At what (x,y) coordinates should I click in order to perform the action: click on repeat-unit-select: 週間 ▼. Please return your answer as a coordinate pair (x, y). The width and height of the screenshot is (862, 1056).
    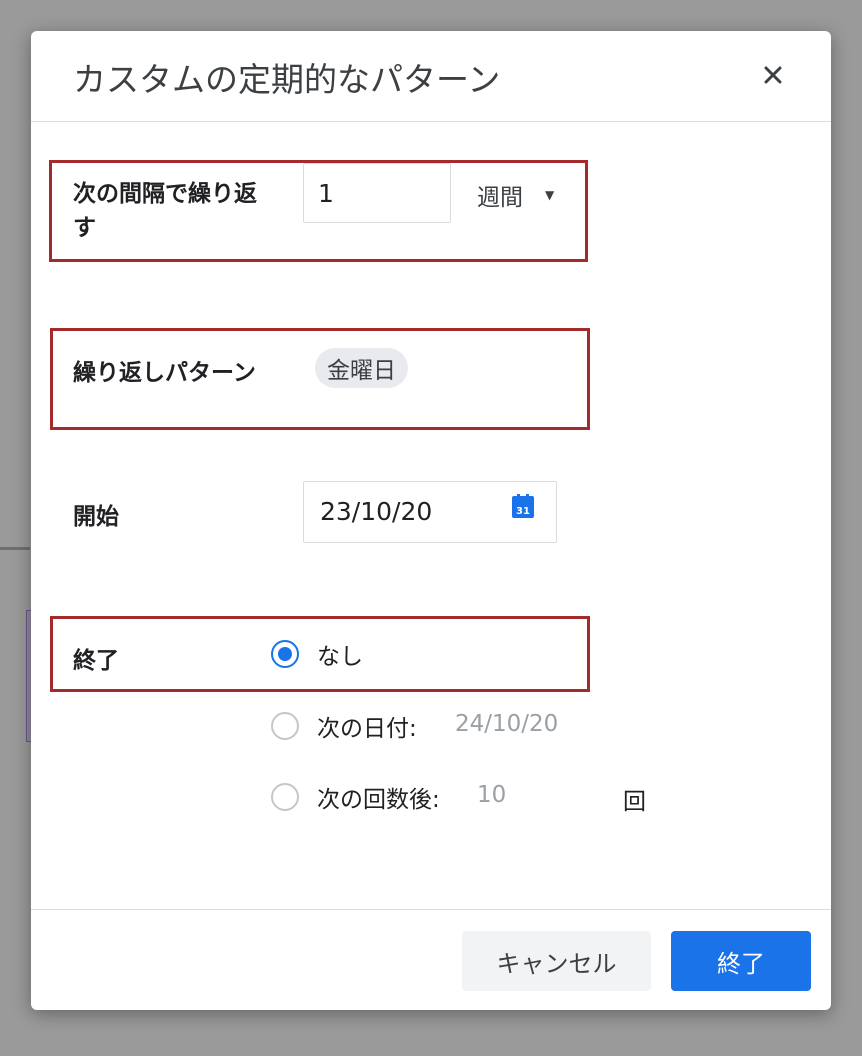
    Looking at the image, I should click on (515, 195).